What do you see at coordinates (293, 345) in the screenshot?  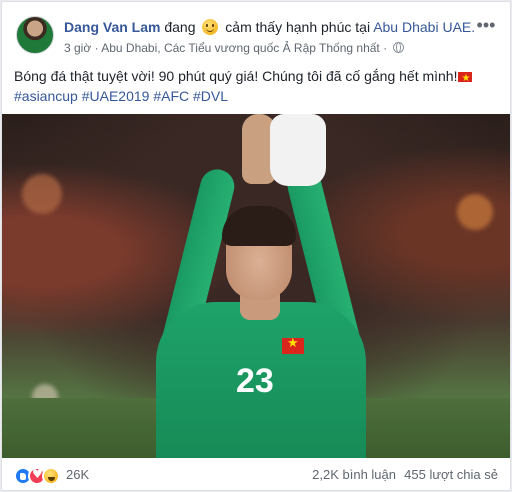 I see `jersey-flag-icon` at bounding box center [293, 345].